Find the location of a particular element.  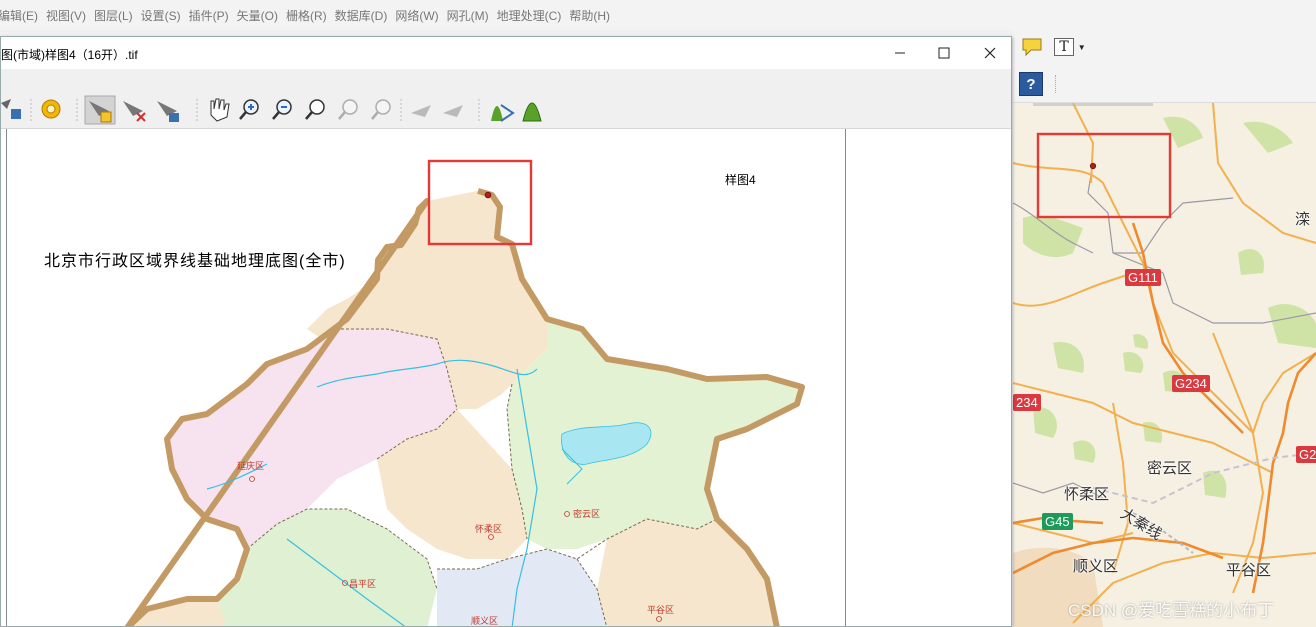

chevron-down-icon: ▼ is located at coordinates (1081, 47).